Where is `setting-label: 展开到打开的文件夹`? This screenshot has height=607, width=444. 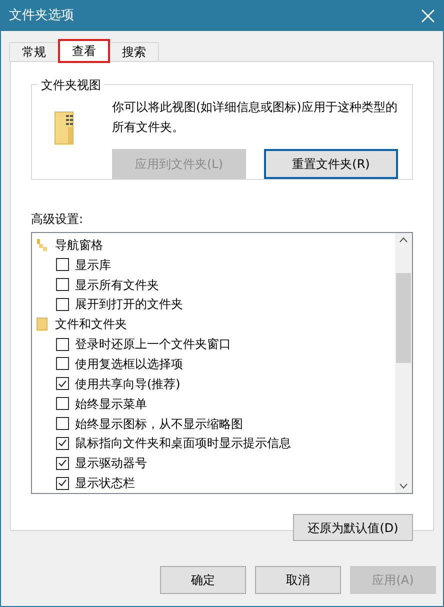 setting-label: 展开到打开的文件夹 is located at coordinates (129, 305).